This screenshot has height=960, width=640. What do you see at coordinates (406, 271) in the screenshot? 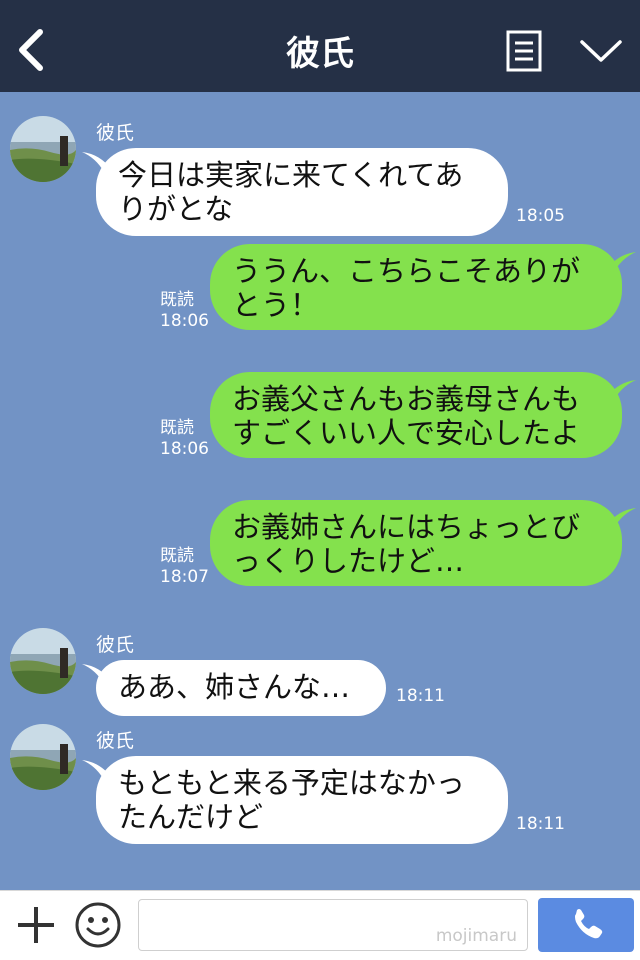
I see `message-text-line: ううん、こちらこそありが` at bounding box center [406, 271].